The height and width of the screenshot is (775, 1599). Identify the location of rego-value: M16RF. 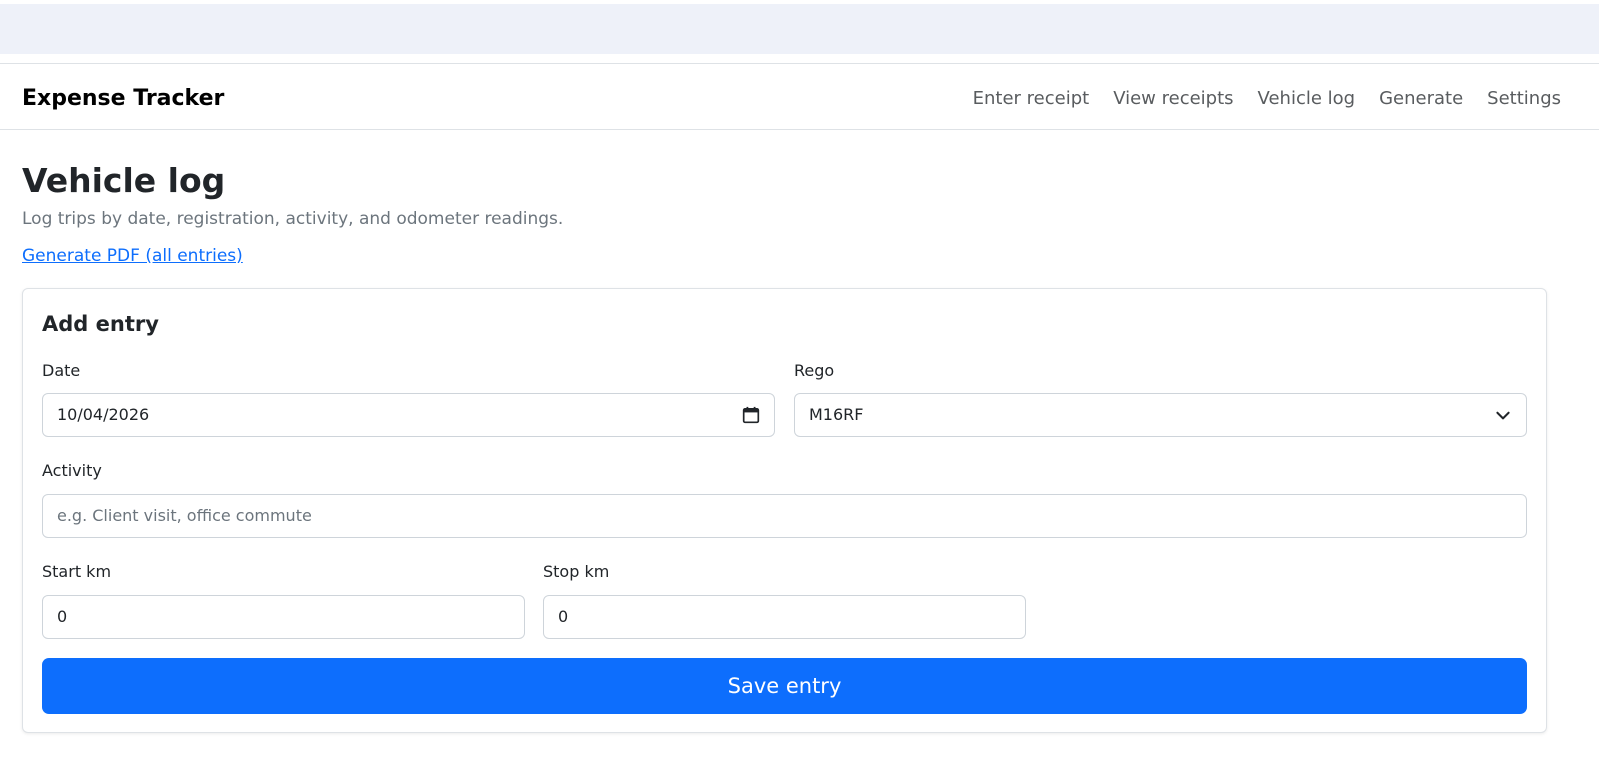
(836, 414).